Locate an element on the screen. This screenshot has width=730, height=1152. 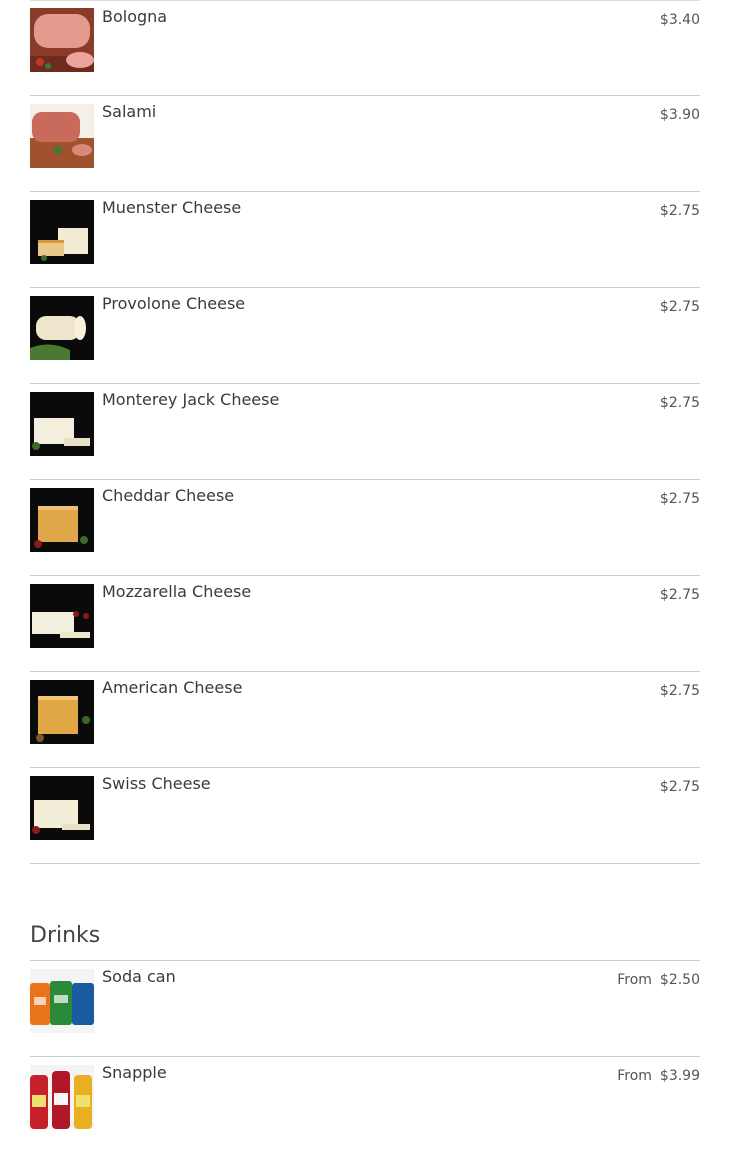
item-price: $2.50 is located at coordinates (679, 980).